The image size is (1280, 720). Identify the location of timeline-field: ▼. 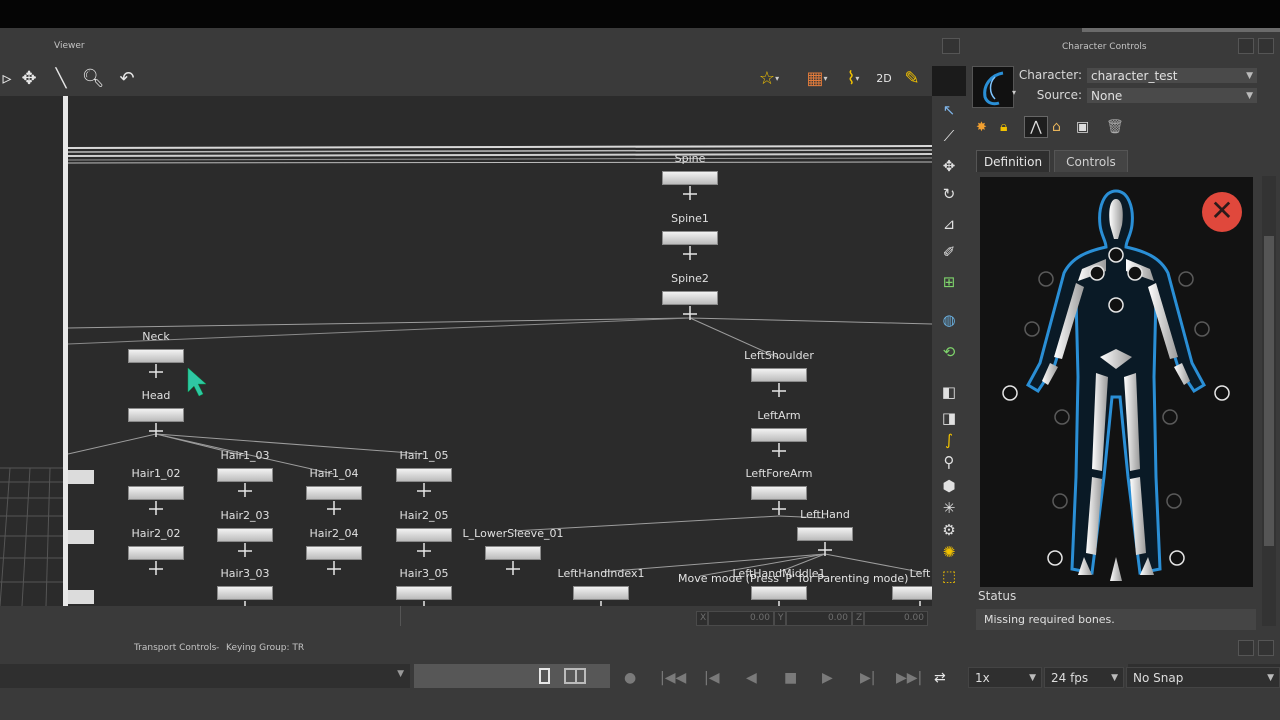
(205, 676).